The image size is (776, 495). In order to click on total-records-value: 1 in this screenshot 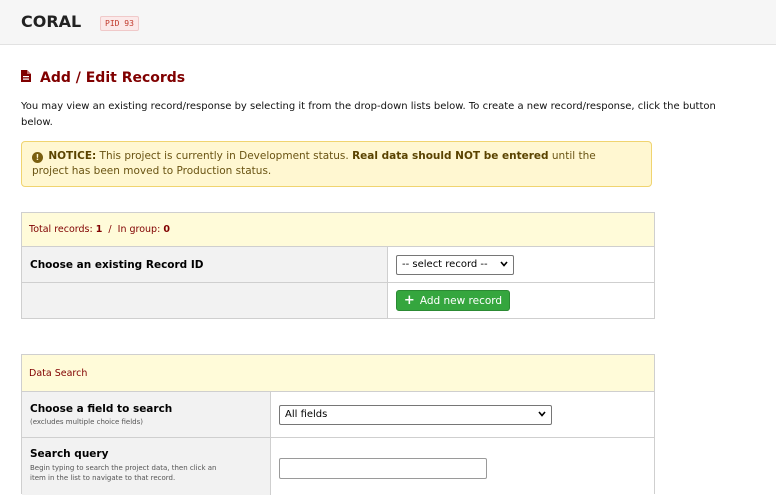, I will do `click(99, 229)`.